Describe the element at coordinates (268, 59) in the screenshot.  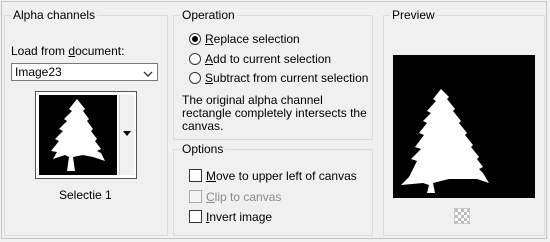
I see `add-to-selection-label: Add to current selection` at that location.